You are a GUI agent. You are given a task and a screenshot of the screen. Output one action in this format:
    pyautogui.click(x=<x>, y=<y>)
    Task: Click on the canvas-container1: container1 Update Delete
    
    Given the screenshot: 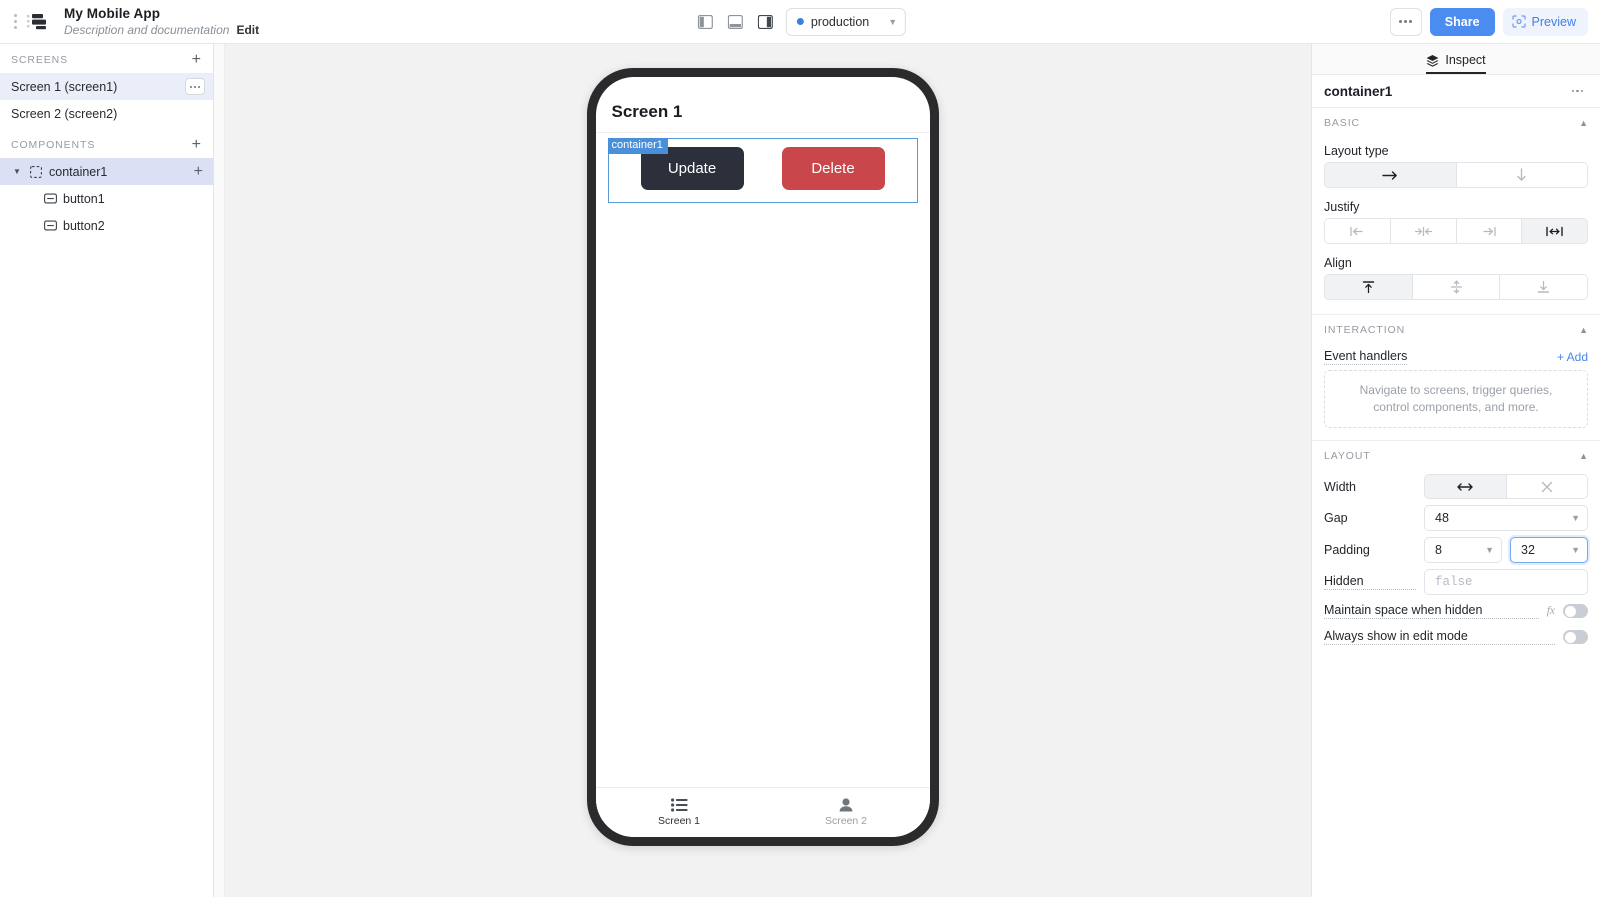 What is the action you would take?
    pyautogui.click(x=762, y=170)
    